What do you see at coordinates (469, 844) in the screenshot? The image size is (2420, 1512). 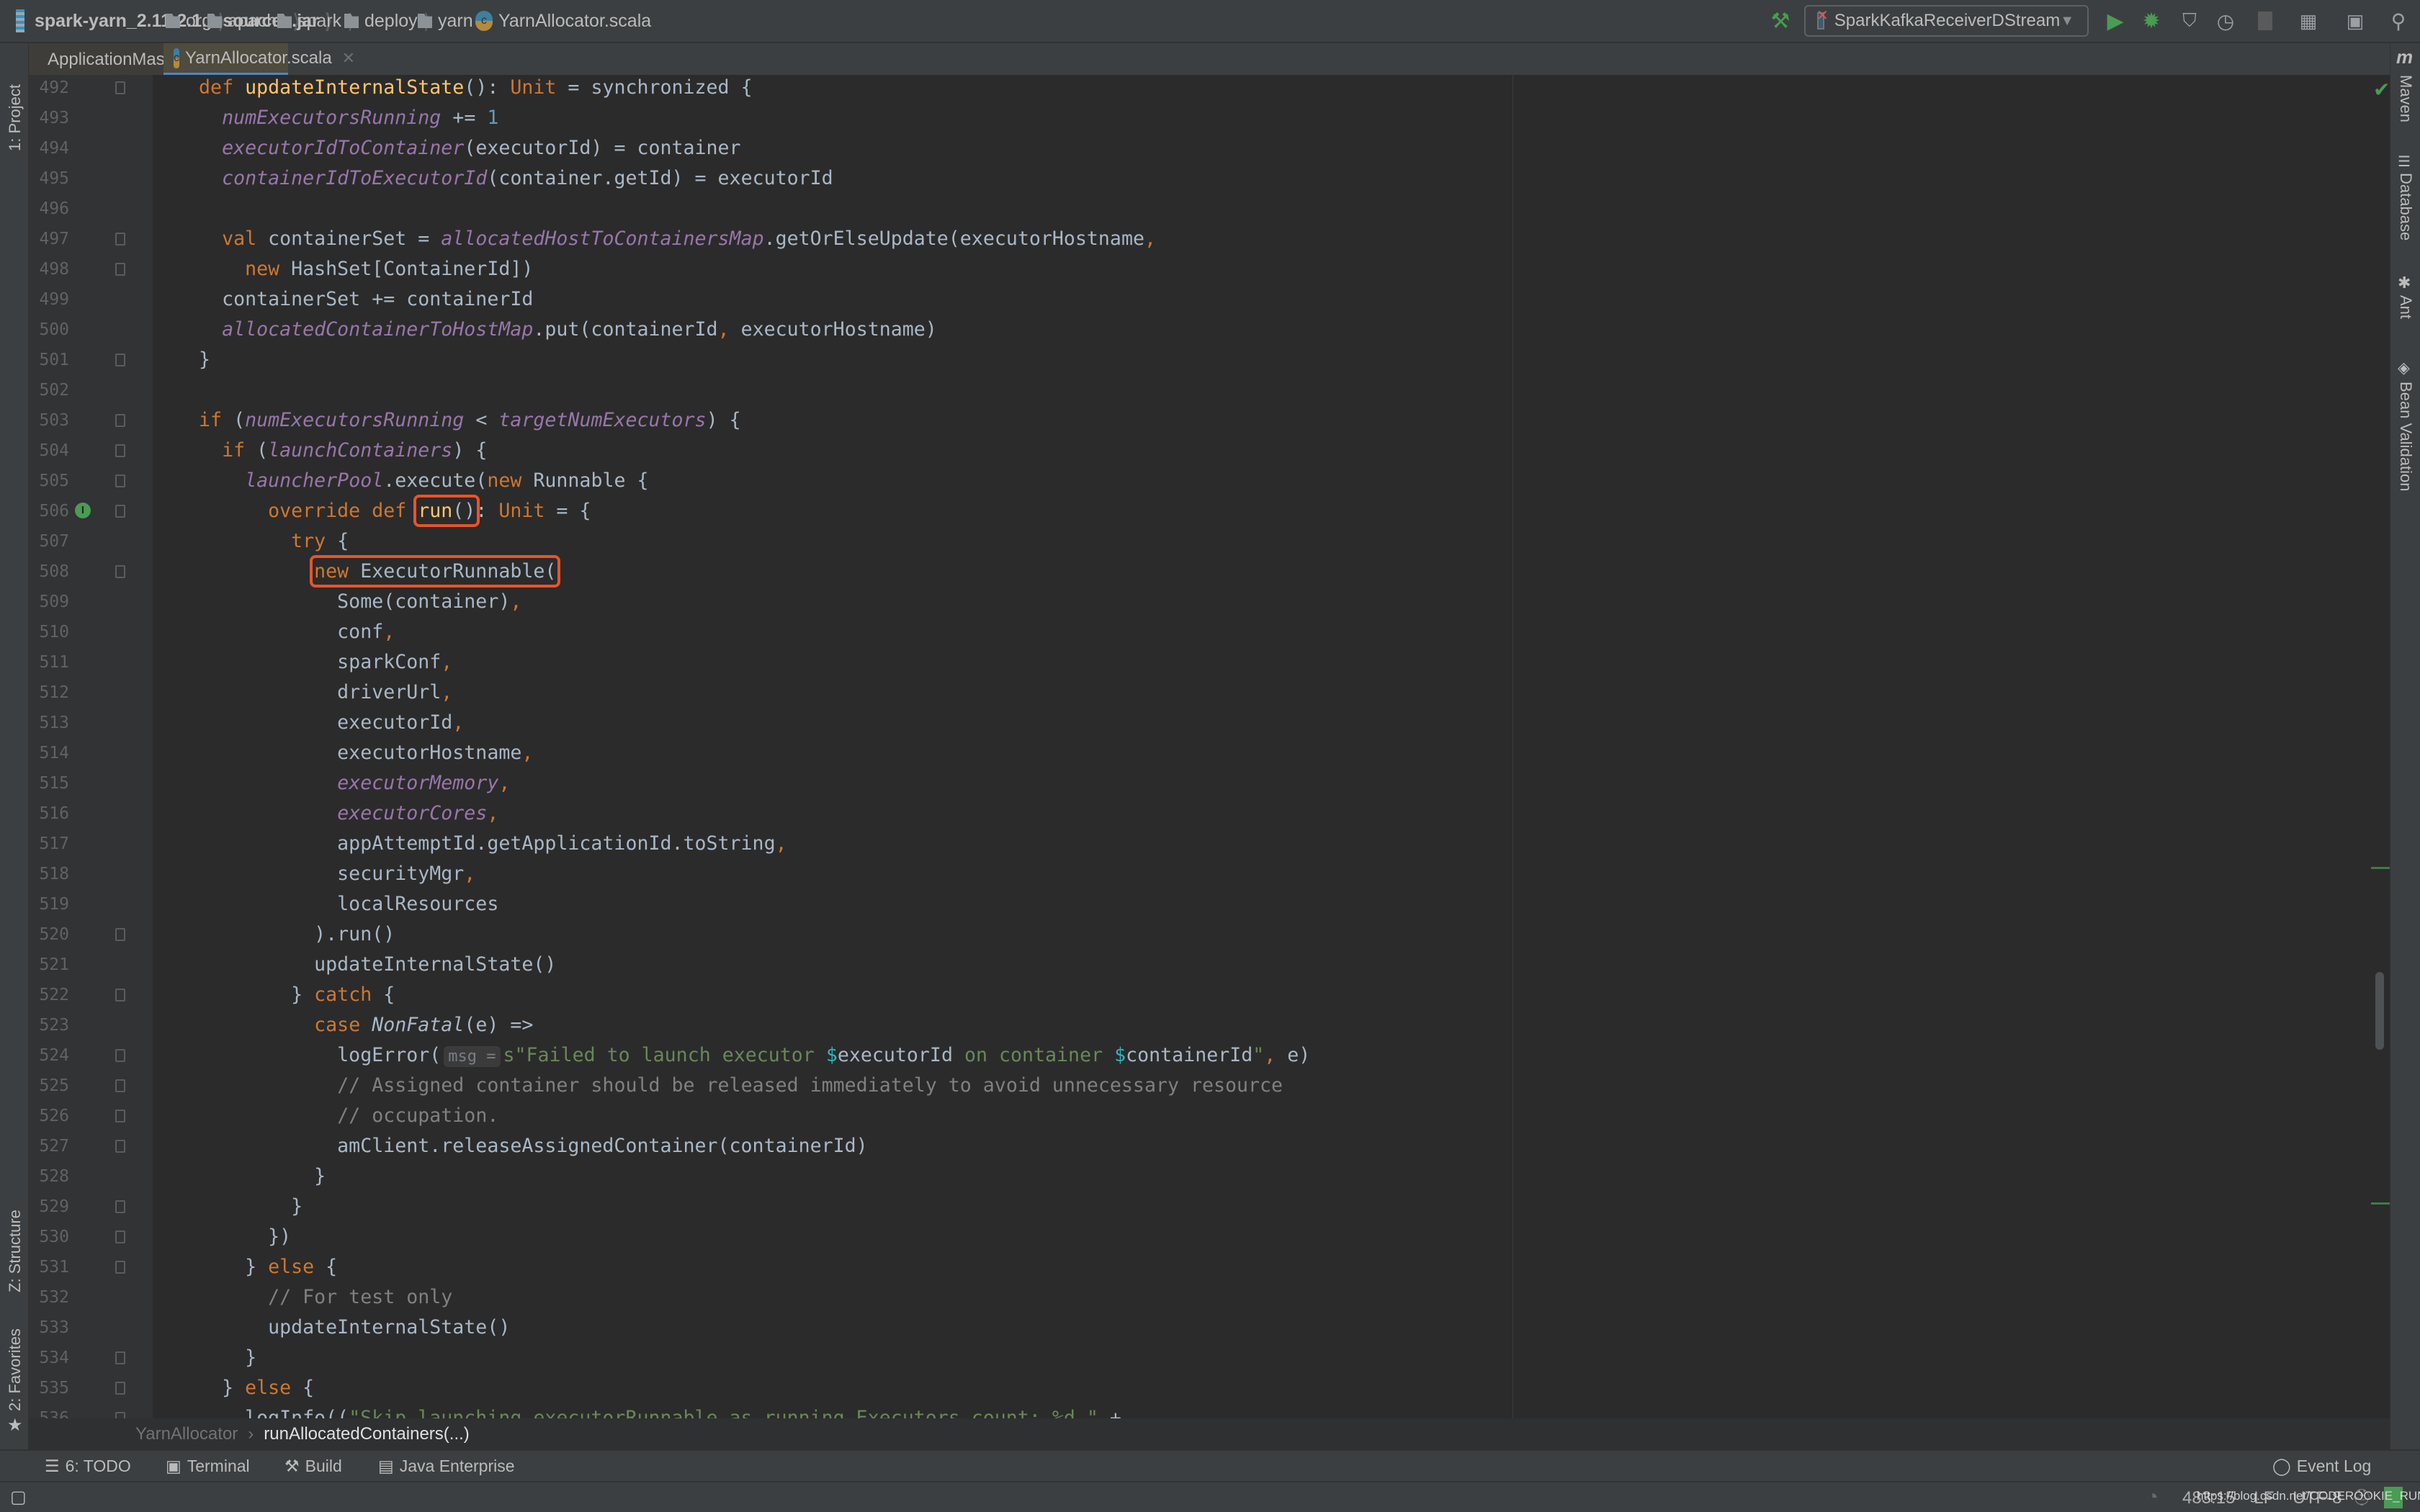 I see `code-line: appAttemptId.getApplicationId.toString,` at bounding box center [469, 844].